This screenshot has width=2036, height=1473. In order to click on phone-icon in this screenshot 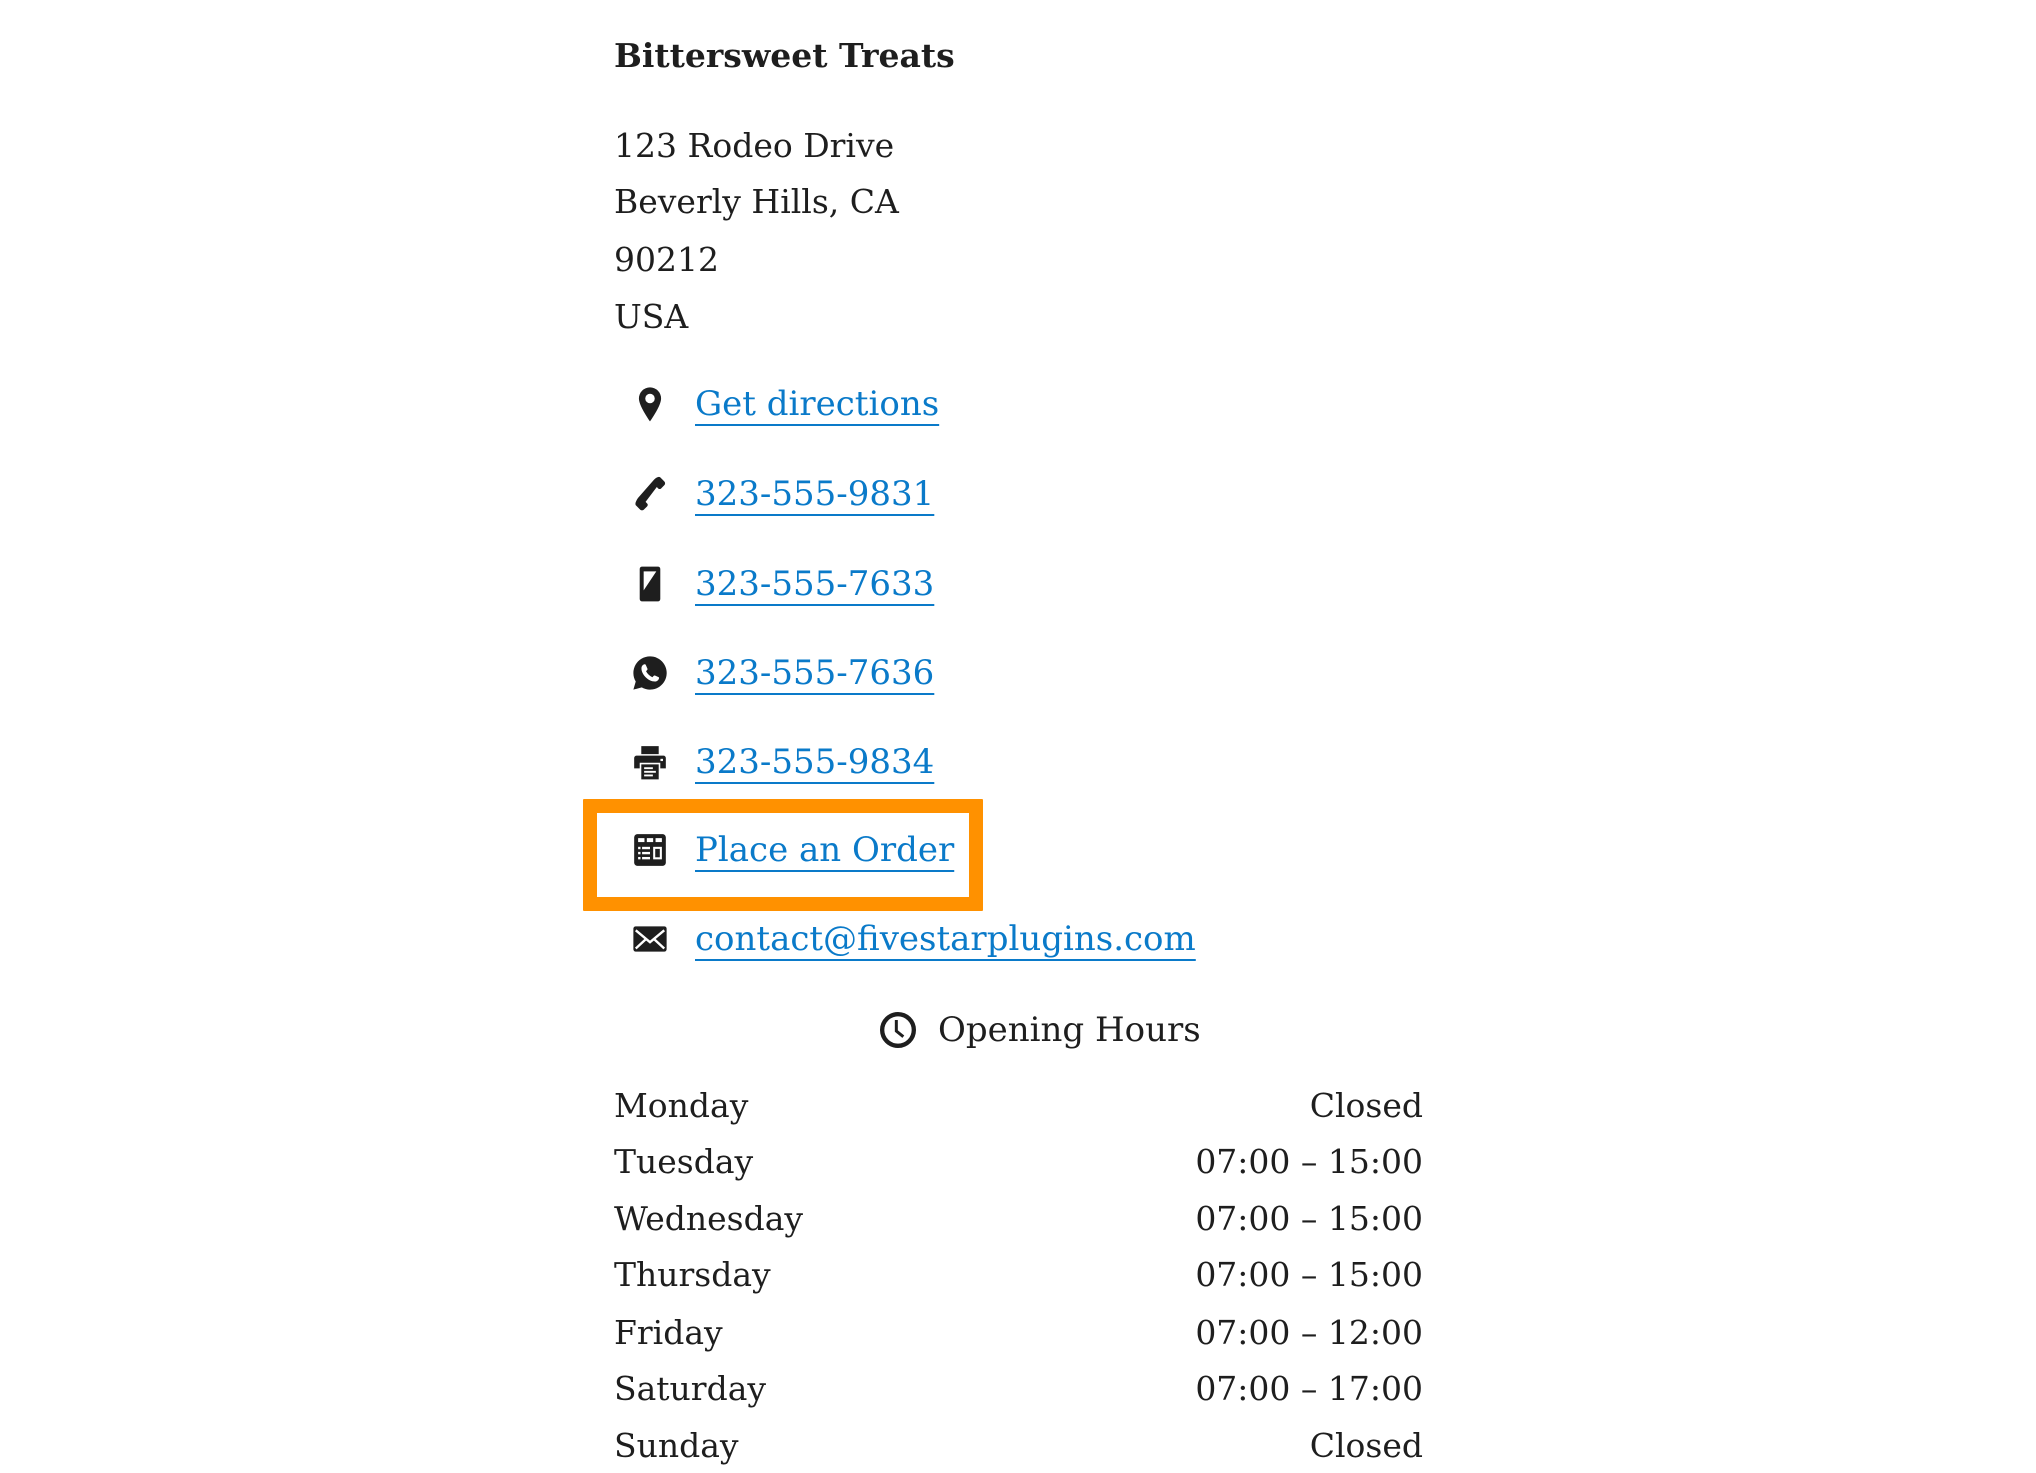, I will do `click(650, 494)`.